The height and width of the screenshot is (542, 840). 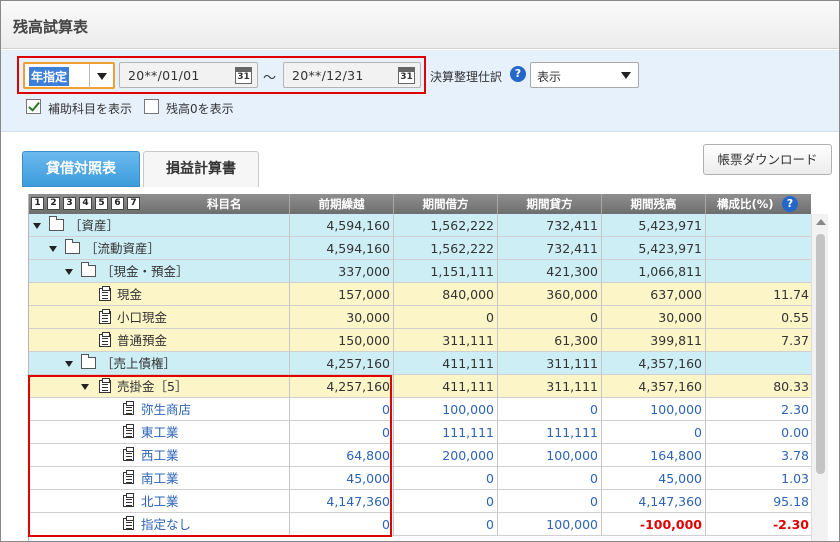 What do you see at coordinates (101, 203) in the screenshot?
I see `level-5-button: 5` at bounding box center [101, 203].